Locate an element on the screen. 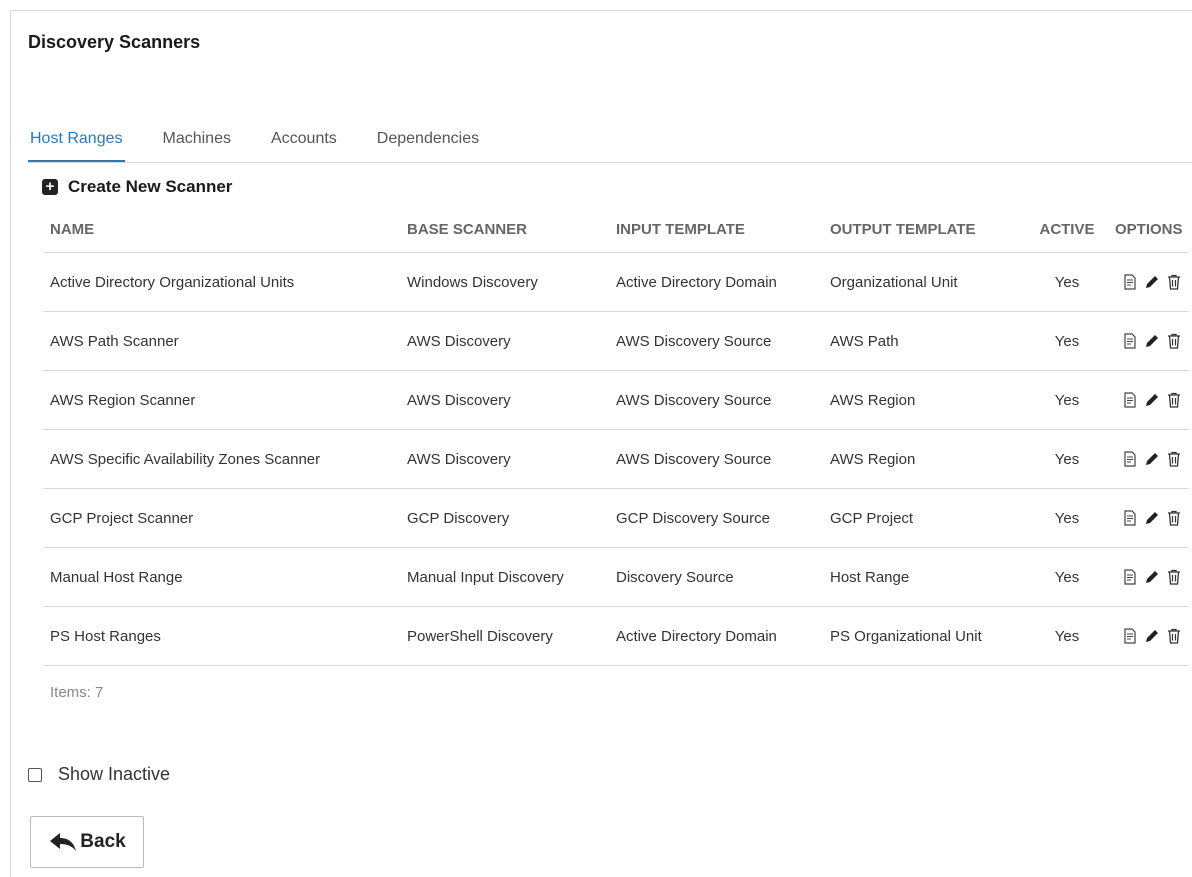 The image size is (1192, 877). col-input-template-header: INPUT TEMPLATE is located at coordinates (716, 229).